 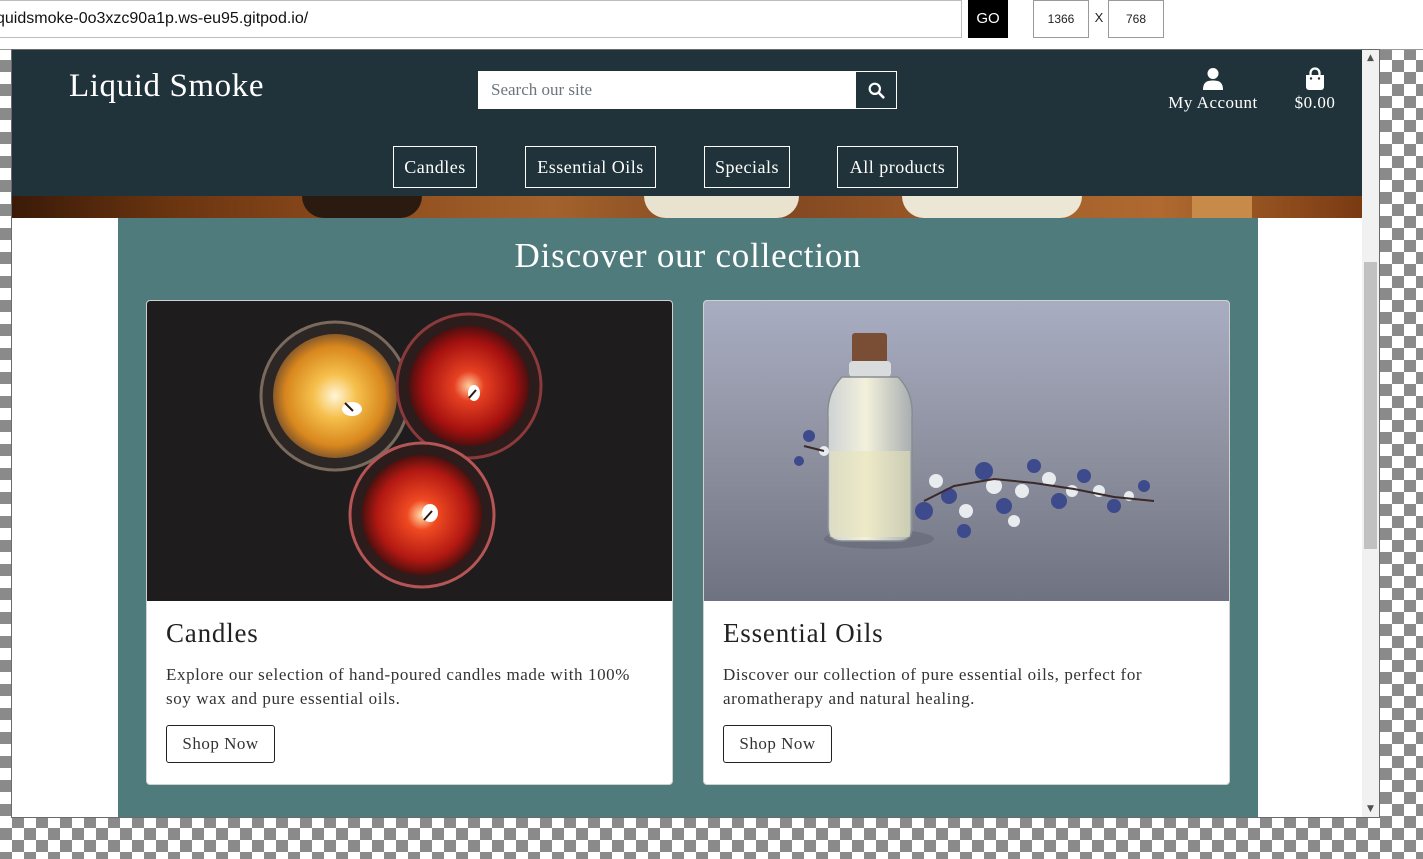 What do you see at coordinates (1213, 102) in the screenshot?
I see `my-account-label: My Account` at bounding box center [1213, 102].